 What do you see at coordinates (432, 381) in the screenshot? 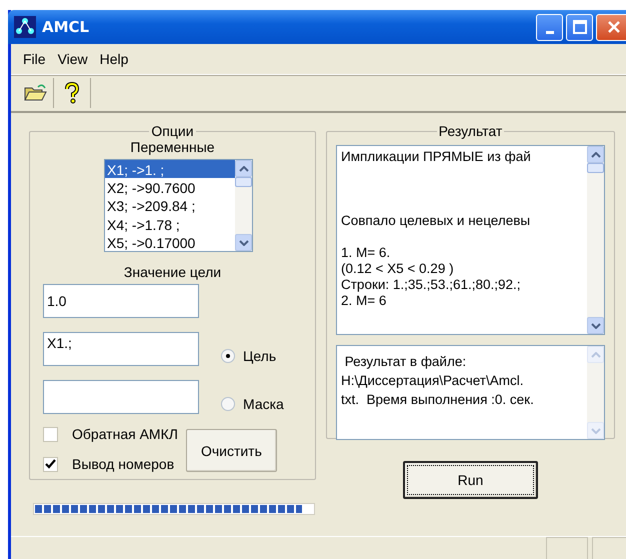
I see `result-line: H:\Диссертация\Расчет\Amcl.` at bounding box center [432, 381].